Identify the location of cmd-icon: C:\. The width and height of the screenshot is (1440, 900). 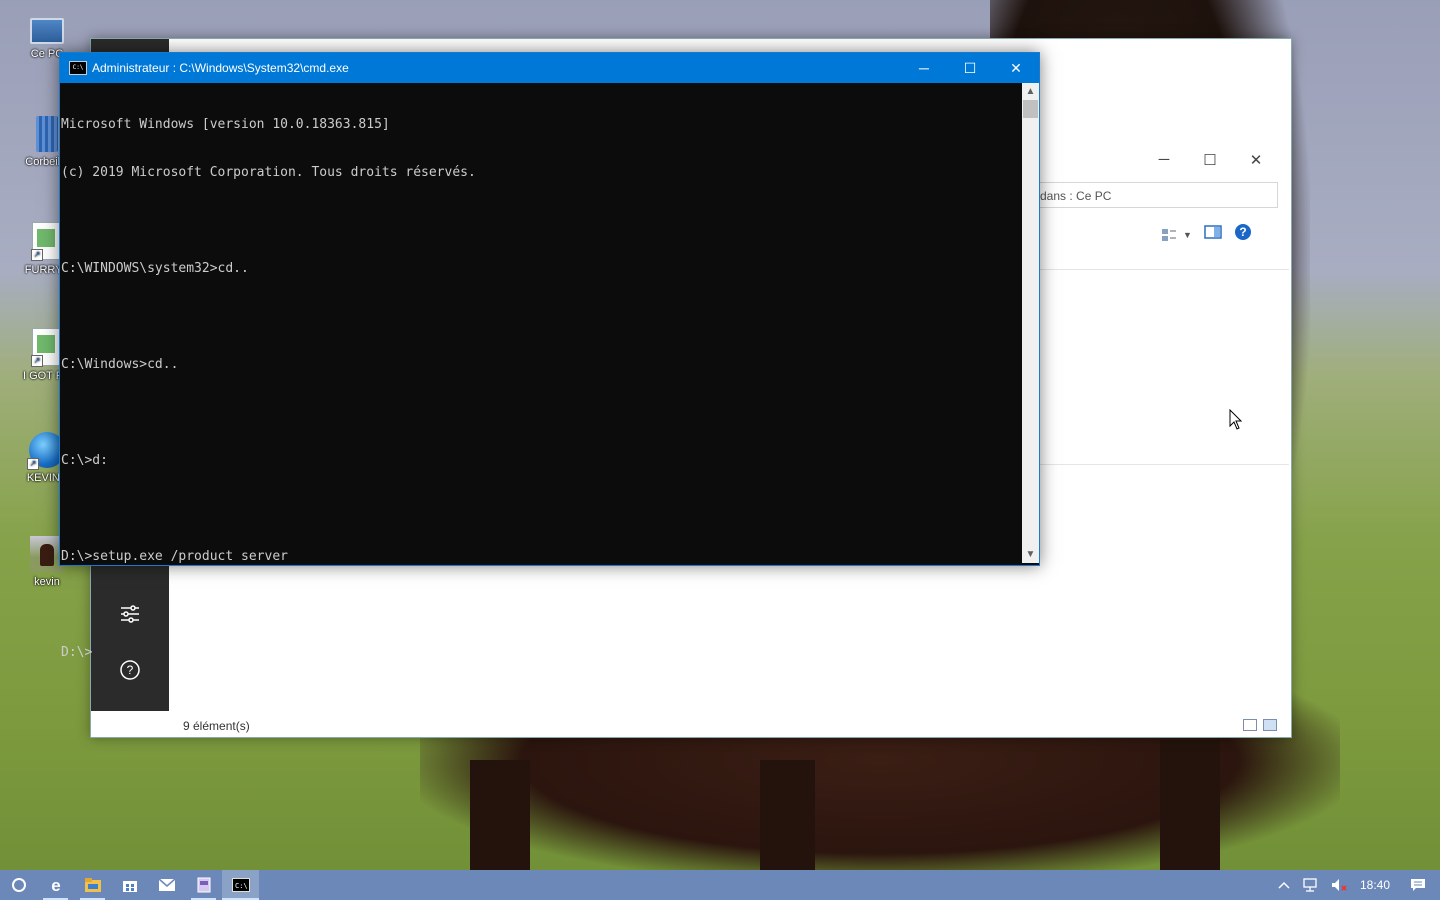
(240, 885).